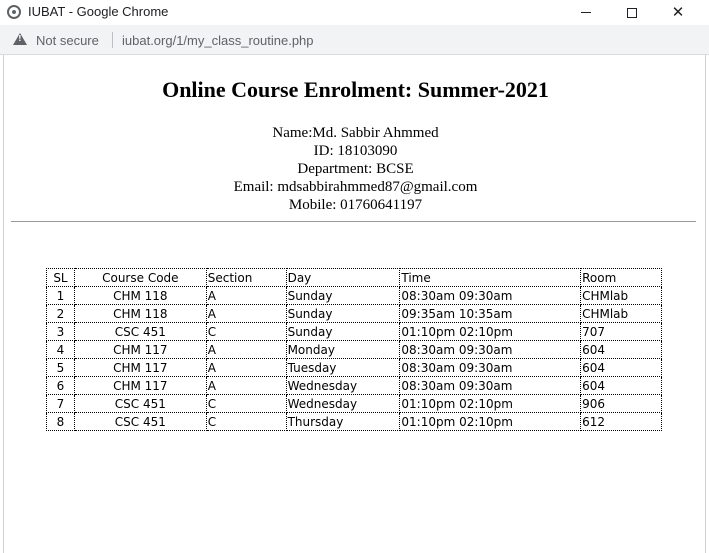  What do you see at coordinates (343, 349) in the screenshot?
I see `cell-day: Monday` at bounding box center [343, 349].